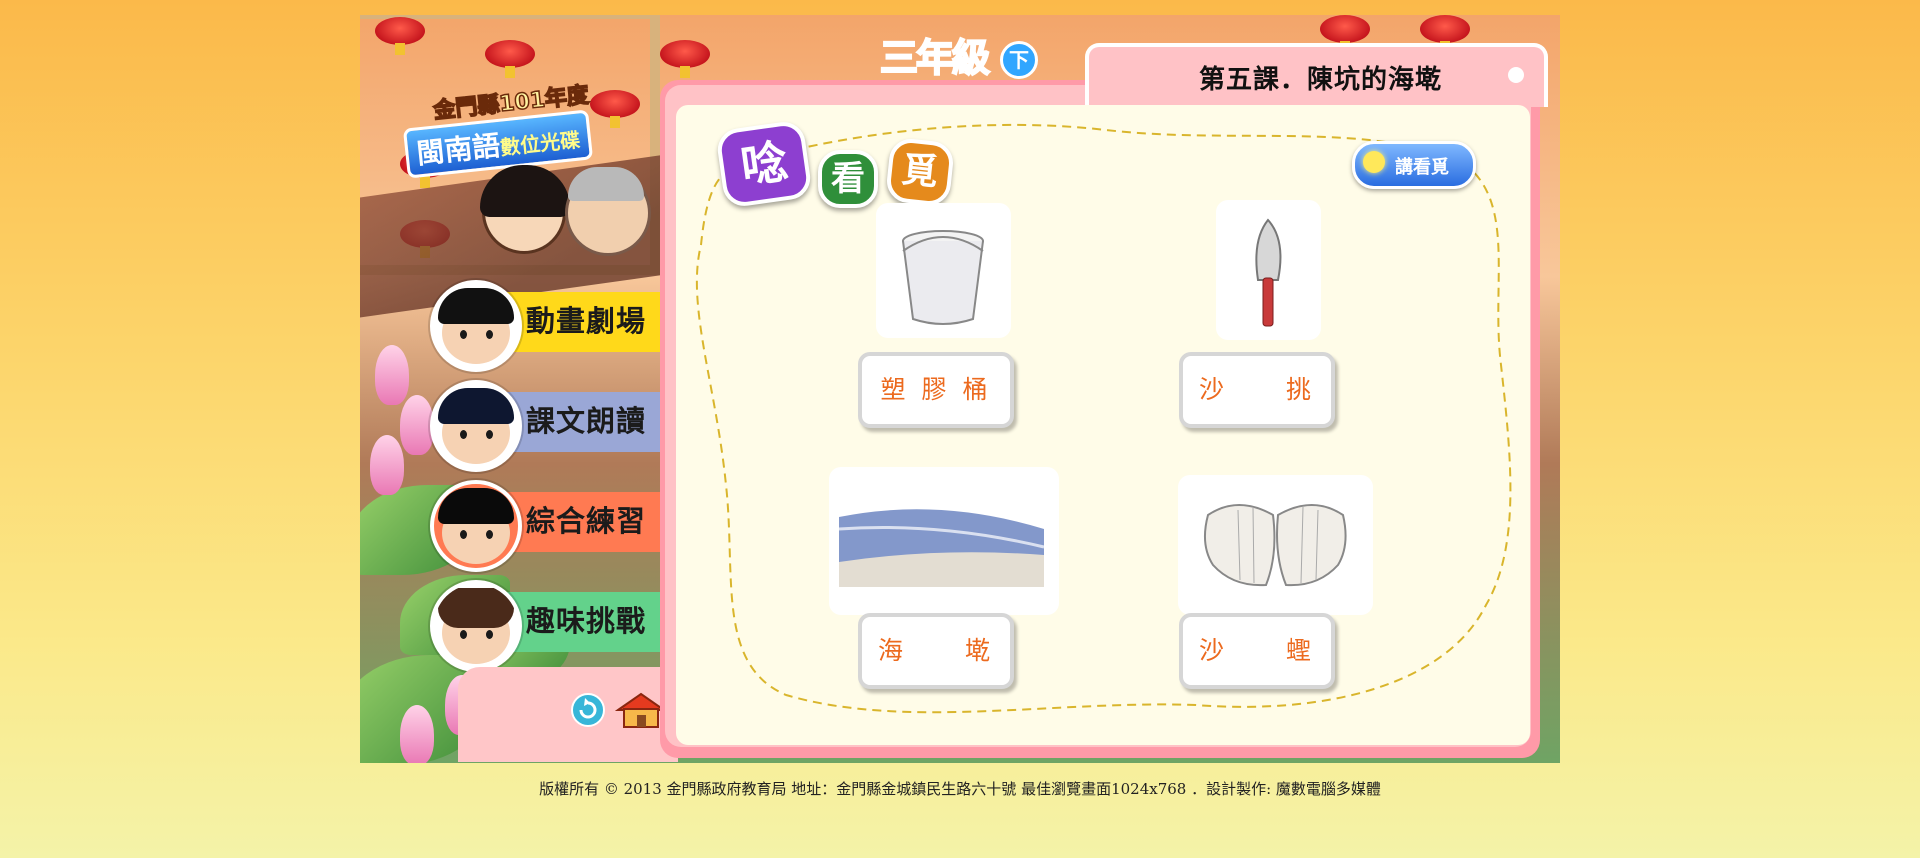  I want to click on menu-label: 課文朗讀, so click(586, 421).